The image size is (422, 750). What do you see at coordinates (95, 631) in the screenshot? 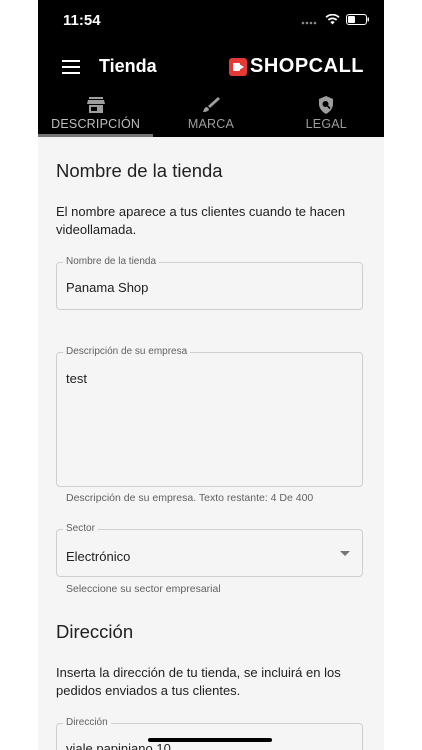
I see `address-heading: Dirección` at bounding box center [95, 631].